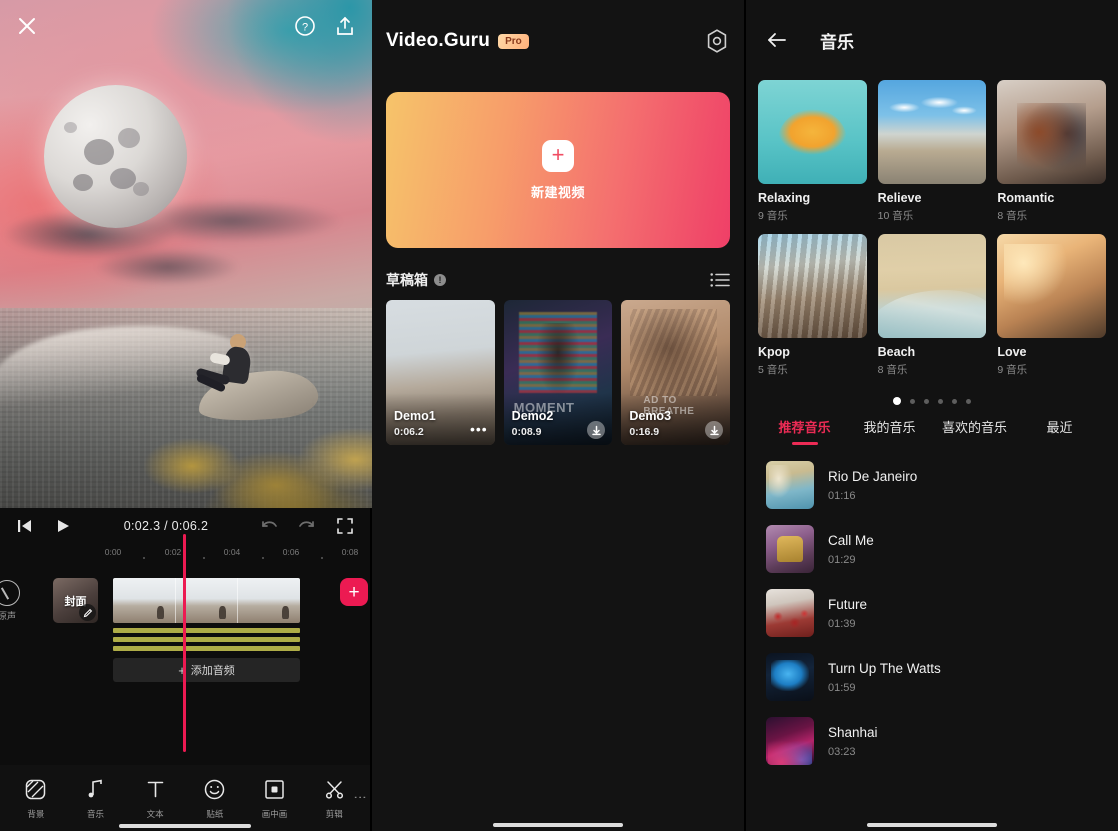  What do you see at coordinates (440, 280) in the screenshot?
I see `info-icon: !` at bounding box center [440, 280].